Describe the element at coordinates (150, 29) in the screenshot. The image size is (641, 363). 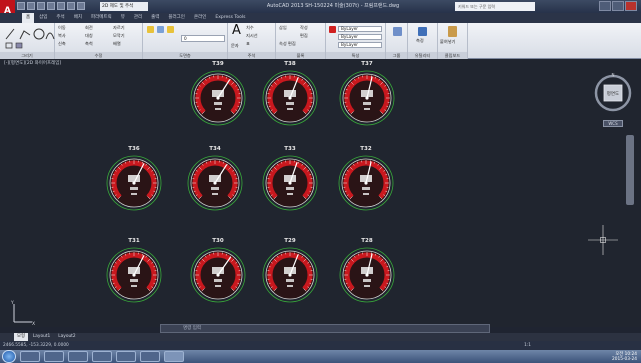
I see `layer-properties-icon` at that location.